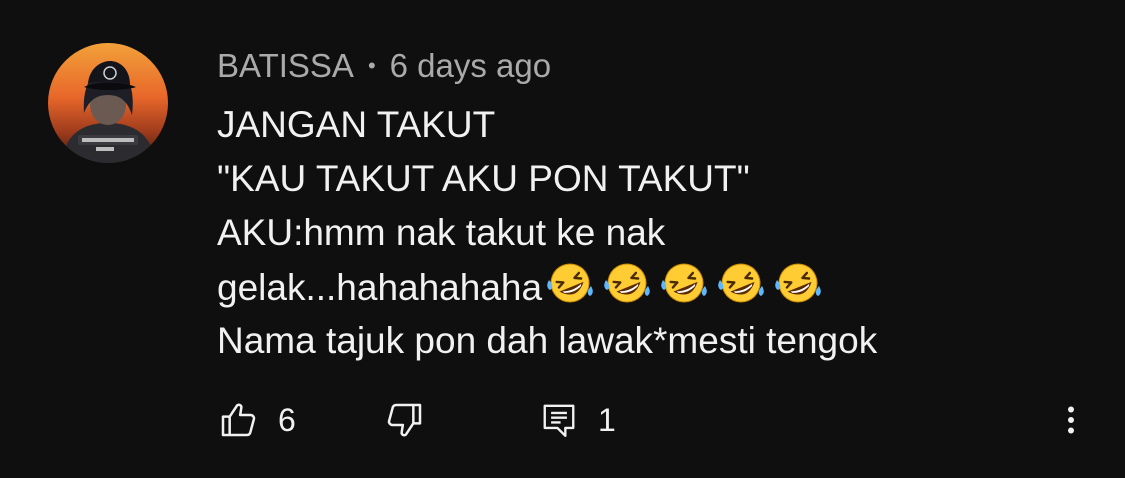 This screenshot has height=478, width=1125. Describe the element at coordinates (547, 340) in the screenshot. I see `comment-line: Nama tajuk pon dah lawak*mesti tengok` at that location.